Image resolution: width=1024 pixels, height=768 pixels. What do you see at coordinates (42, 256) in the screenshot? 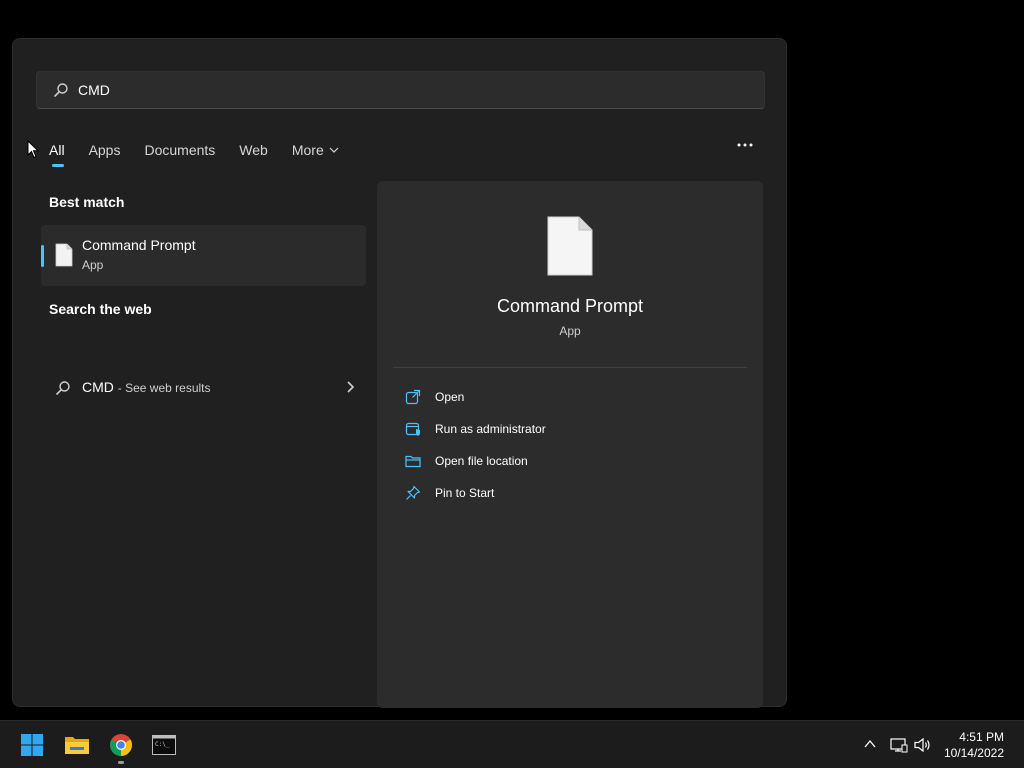
I see `selection-indicator` at bounding box center [42, 256].